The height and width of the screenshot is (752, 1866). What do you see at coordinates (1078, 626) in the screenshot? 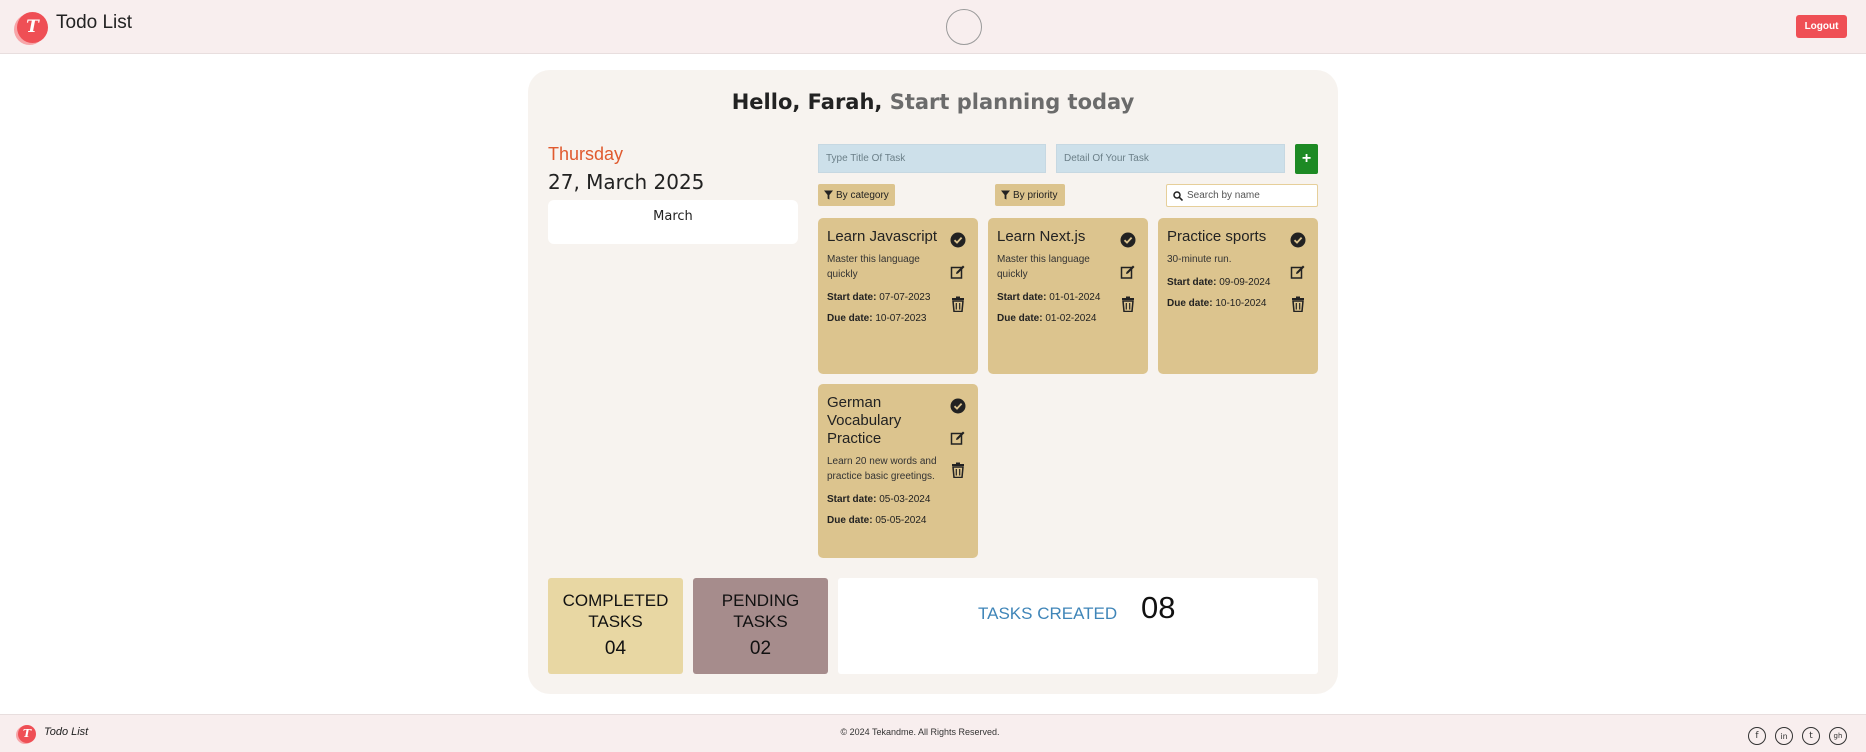
I see `tasks-created-stat: TASKS CREATED 08` at bounding box center [1078, 626].